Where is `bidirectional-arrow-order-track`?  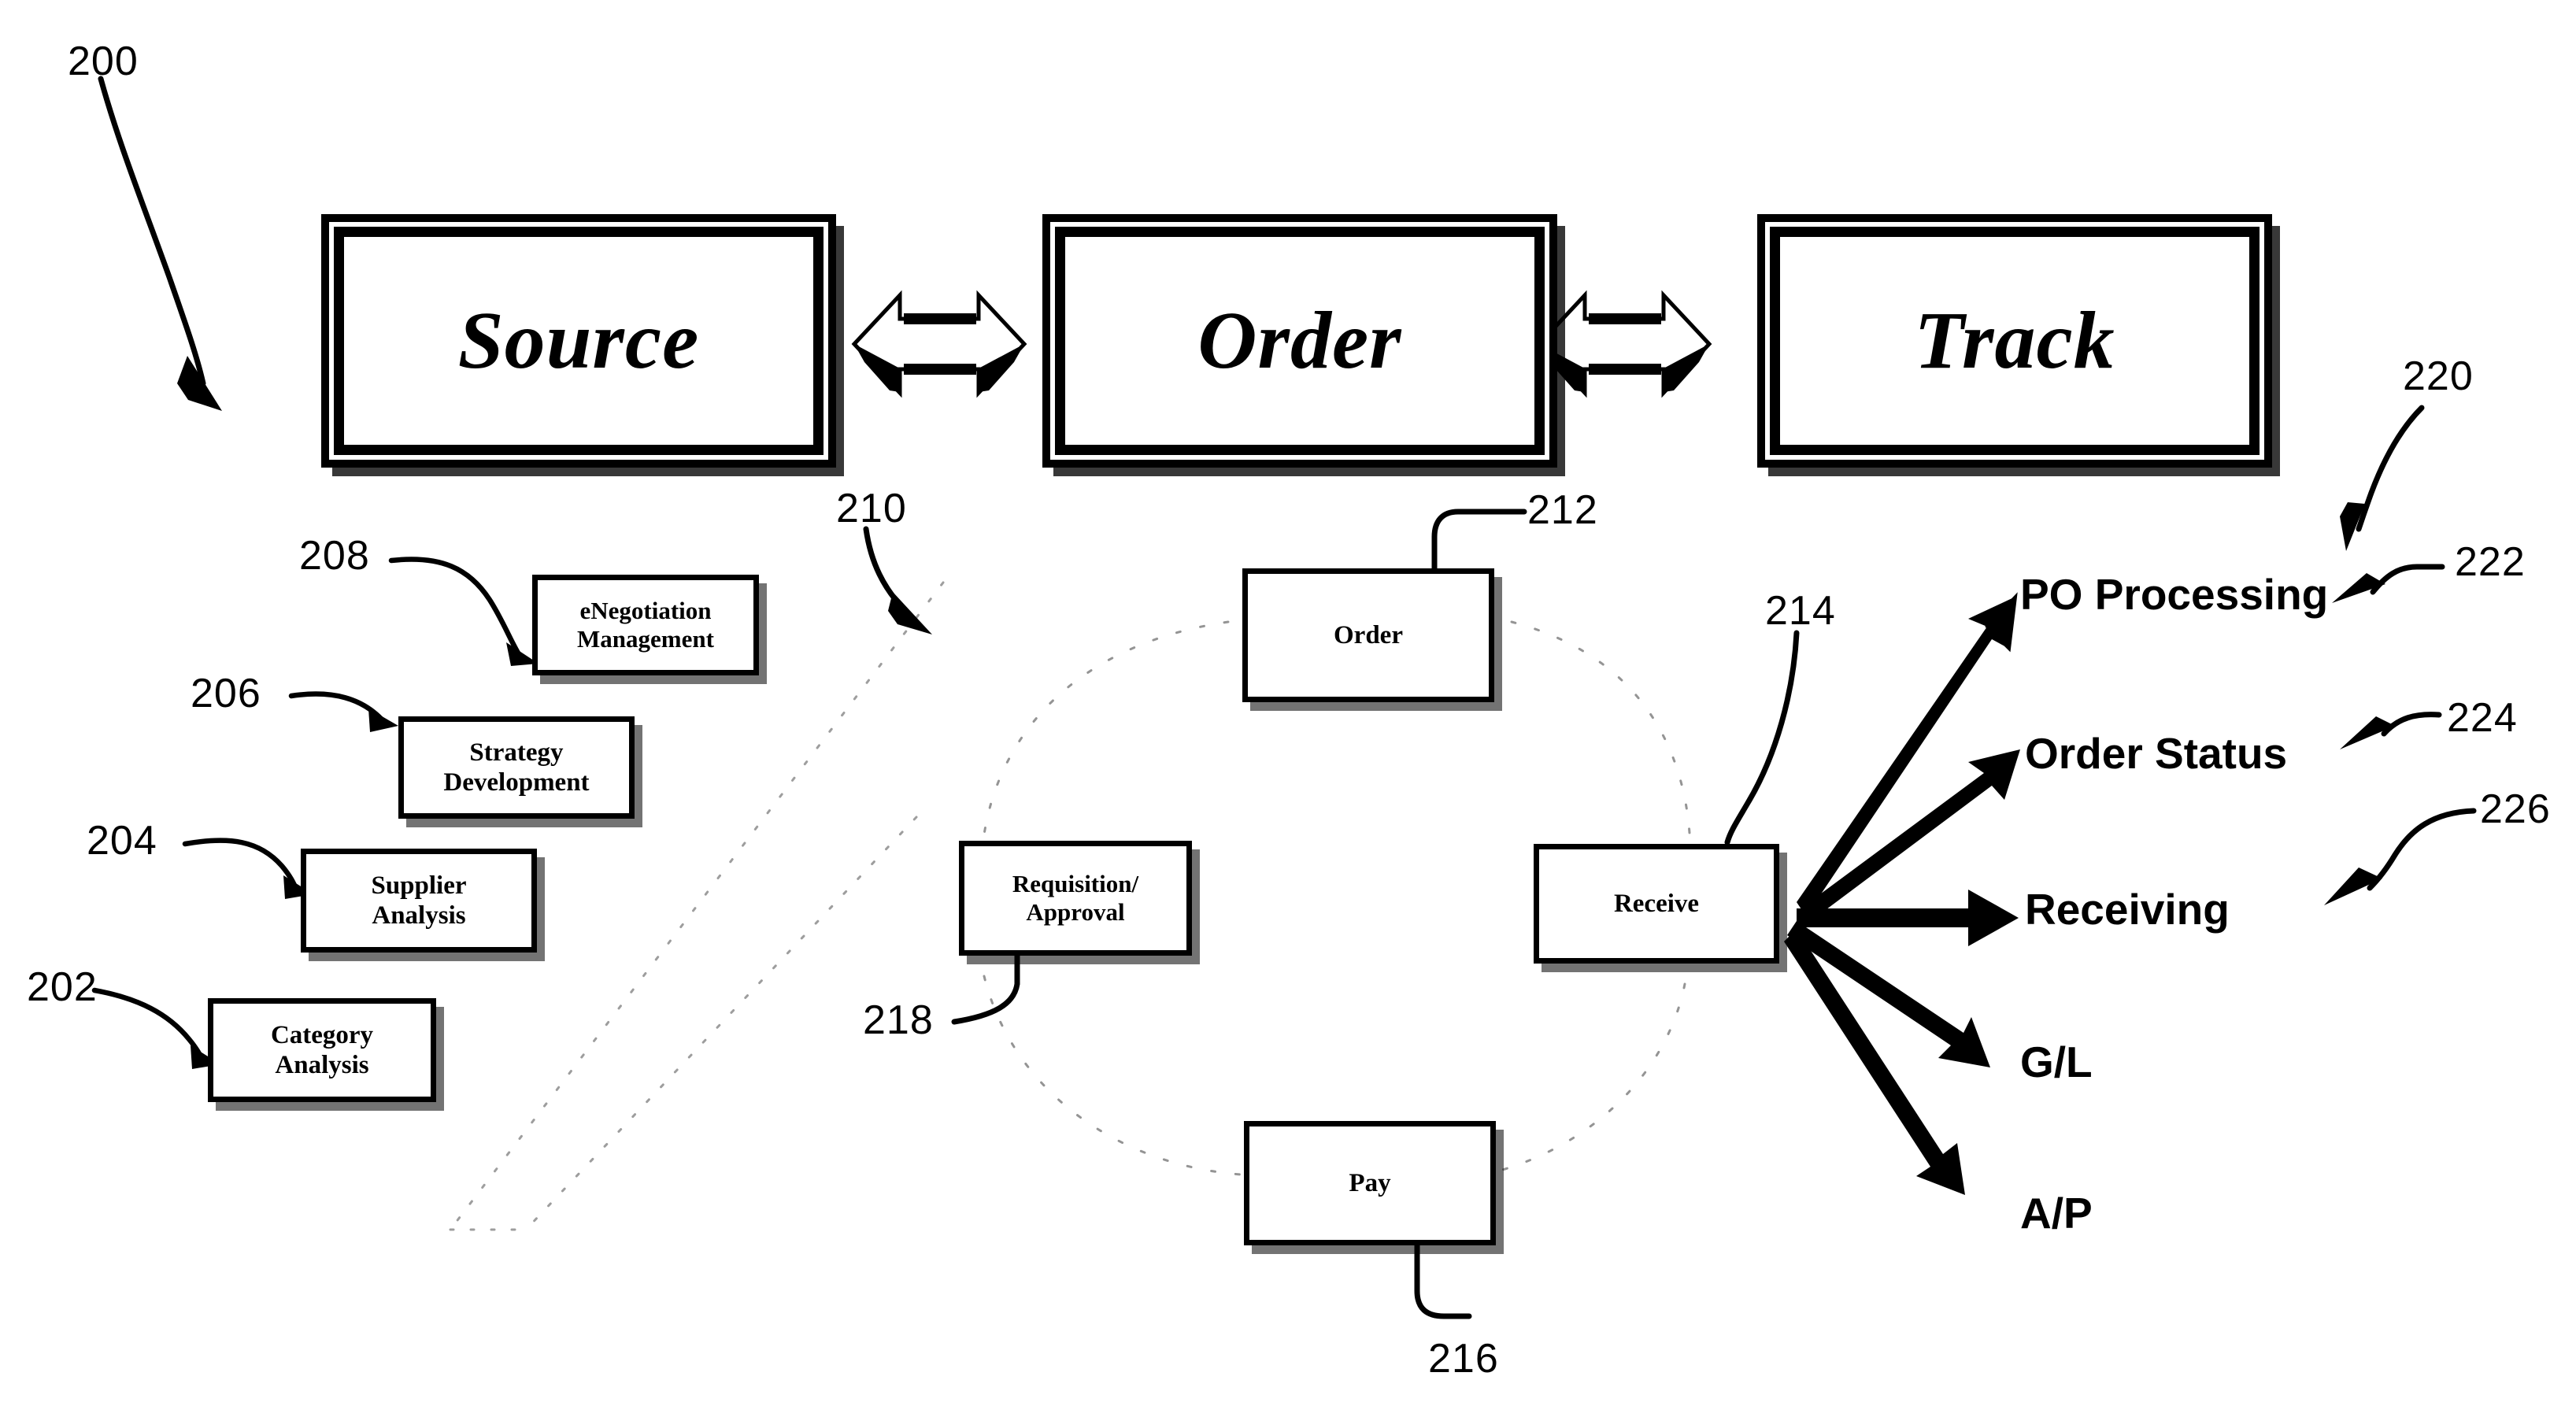
bidirectional-arrow-order-track is located at coordinates (1624, 344).